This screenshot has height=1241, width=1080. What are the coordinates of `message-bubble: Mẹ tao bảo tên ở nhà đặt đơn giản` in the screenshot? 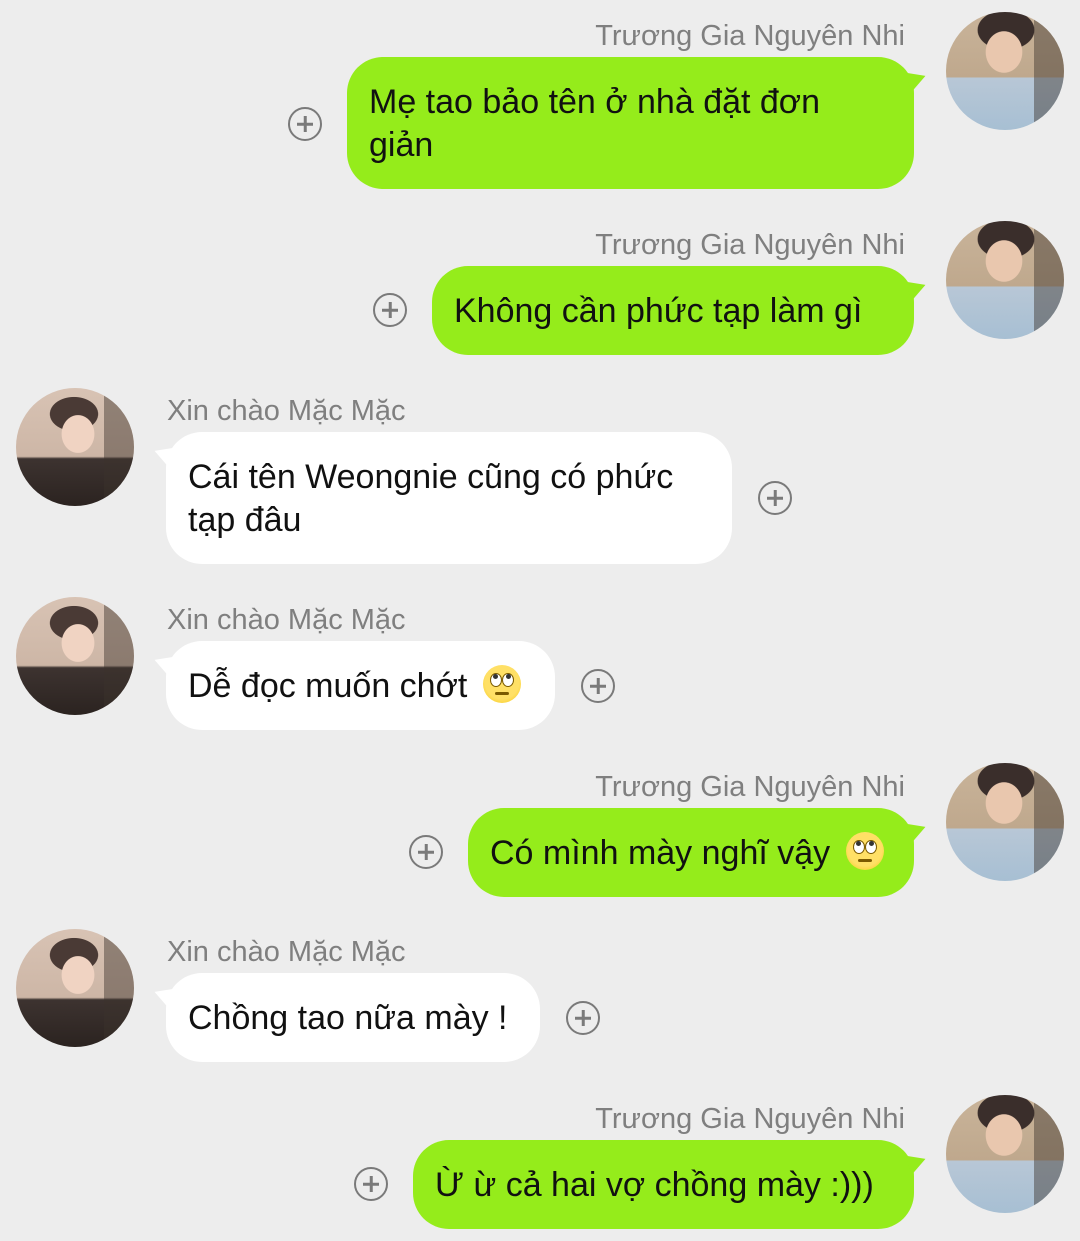 It's located at (630, 123).